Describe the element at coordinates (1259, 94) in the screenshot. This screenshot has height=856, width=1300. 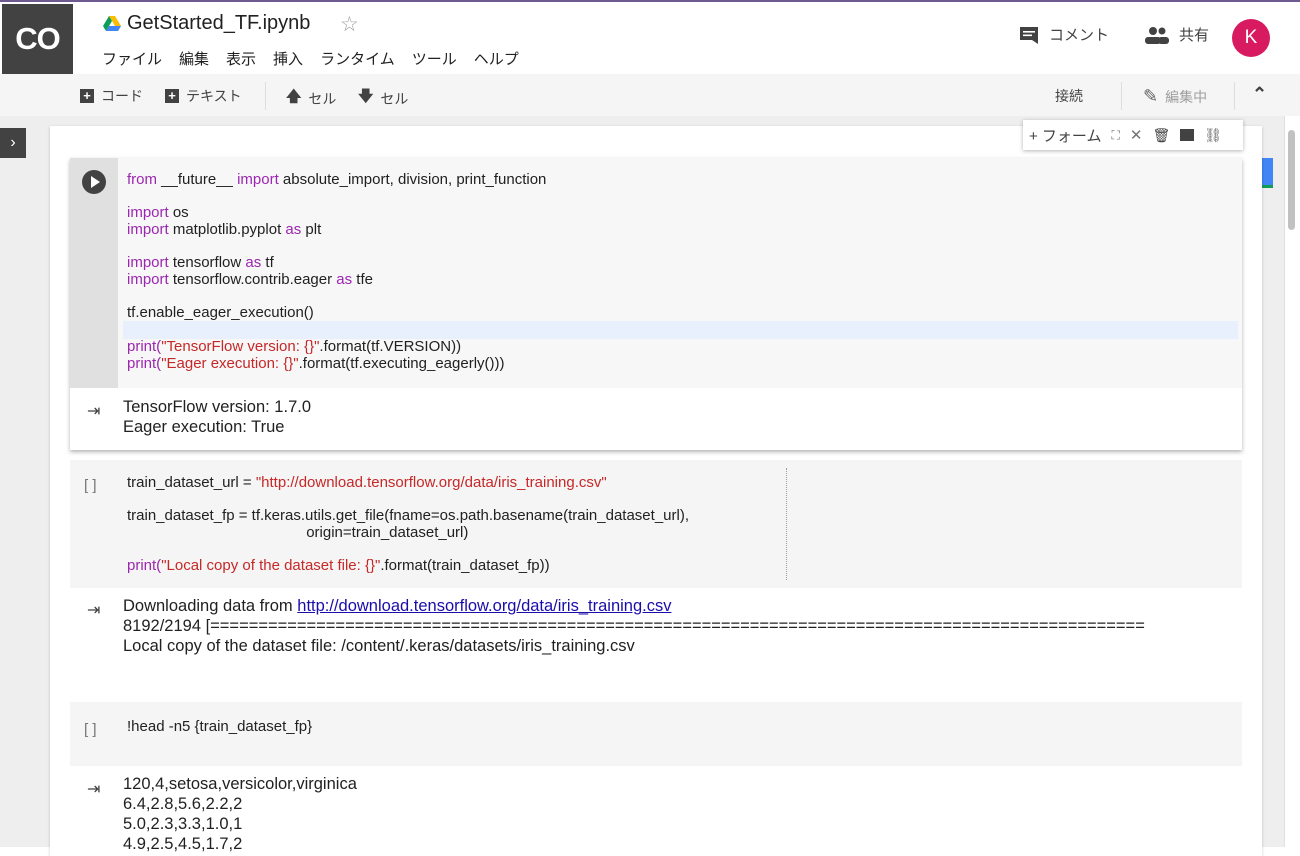
I see `chevron-up-icon: ⌃` at that location.